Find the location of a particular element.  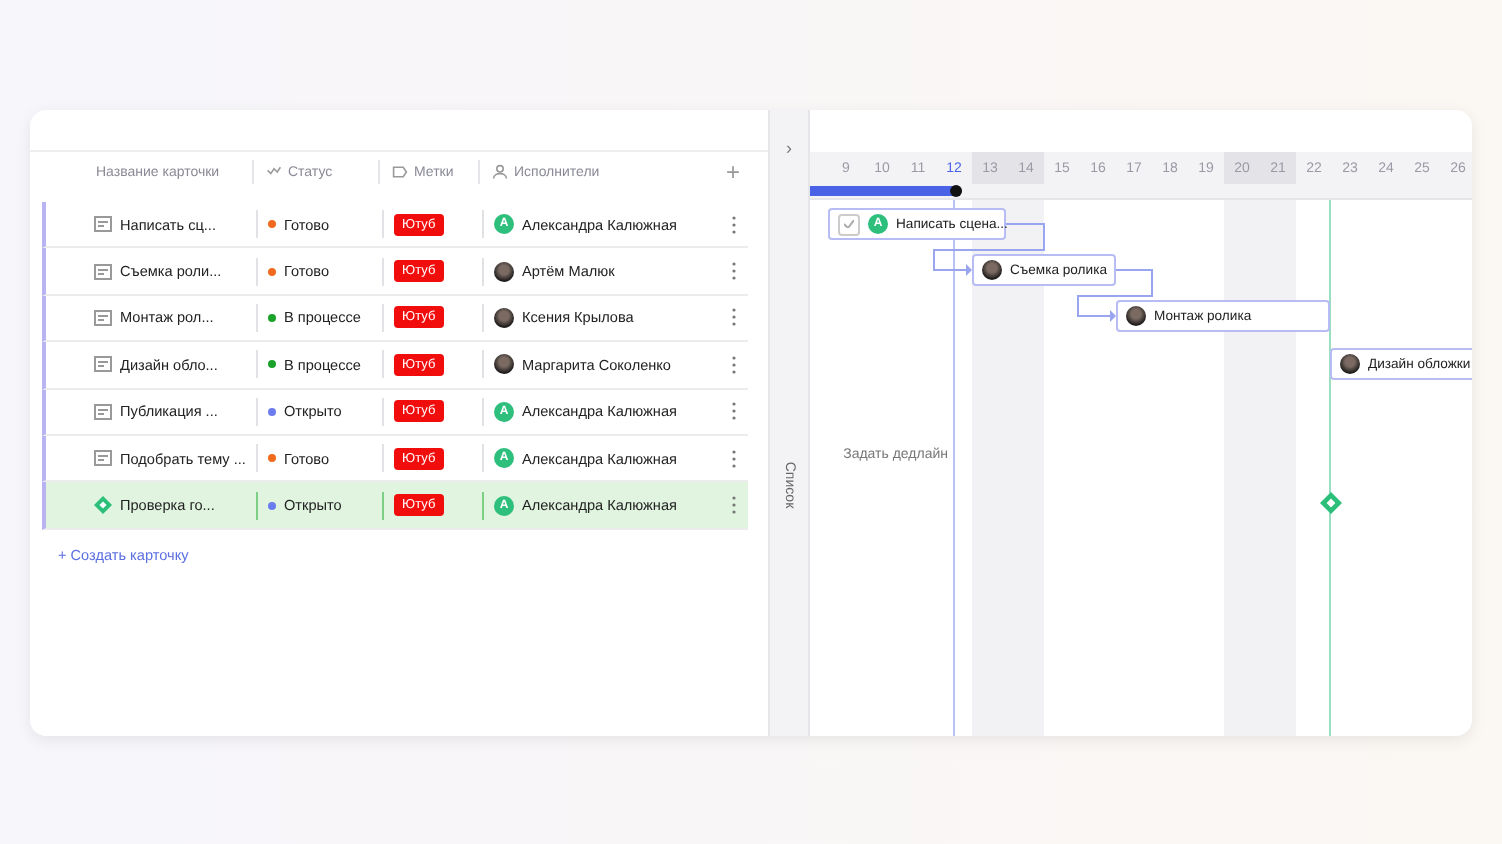

status-icon is located at coordinates (274, 172).